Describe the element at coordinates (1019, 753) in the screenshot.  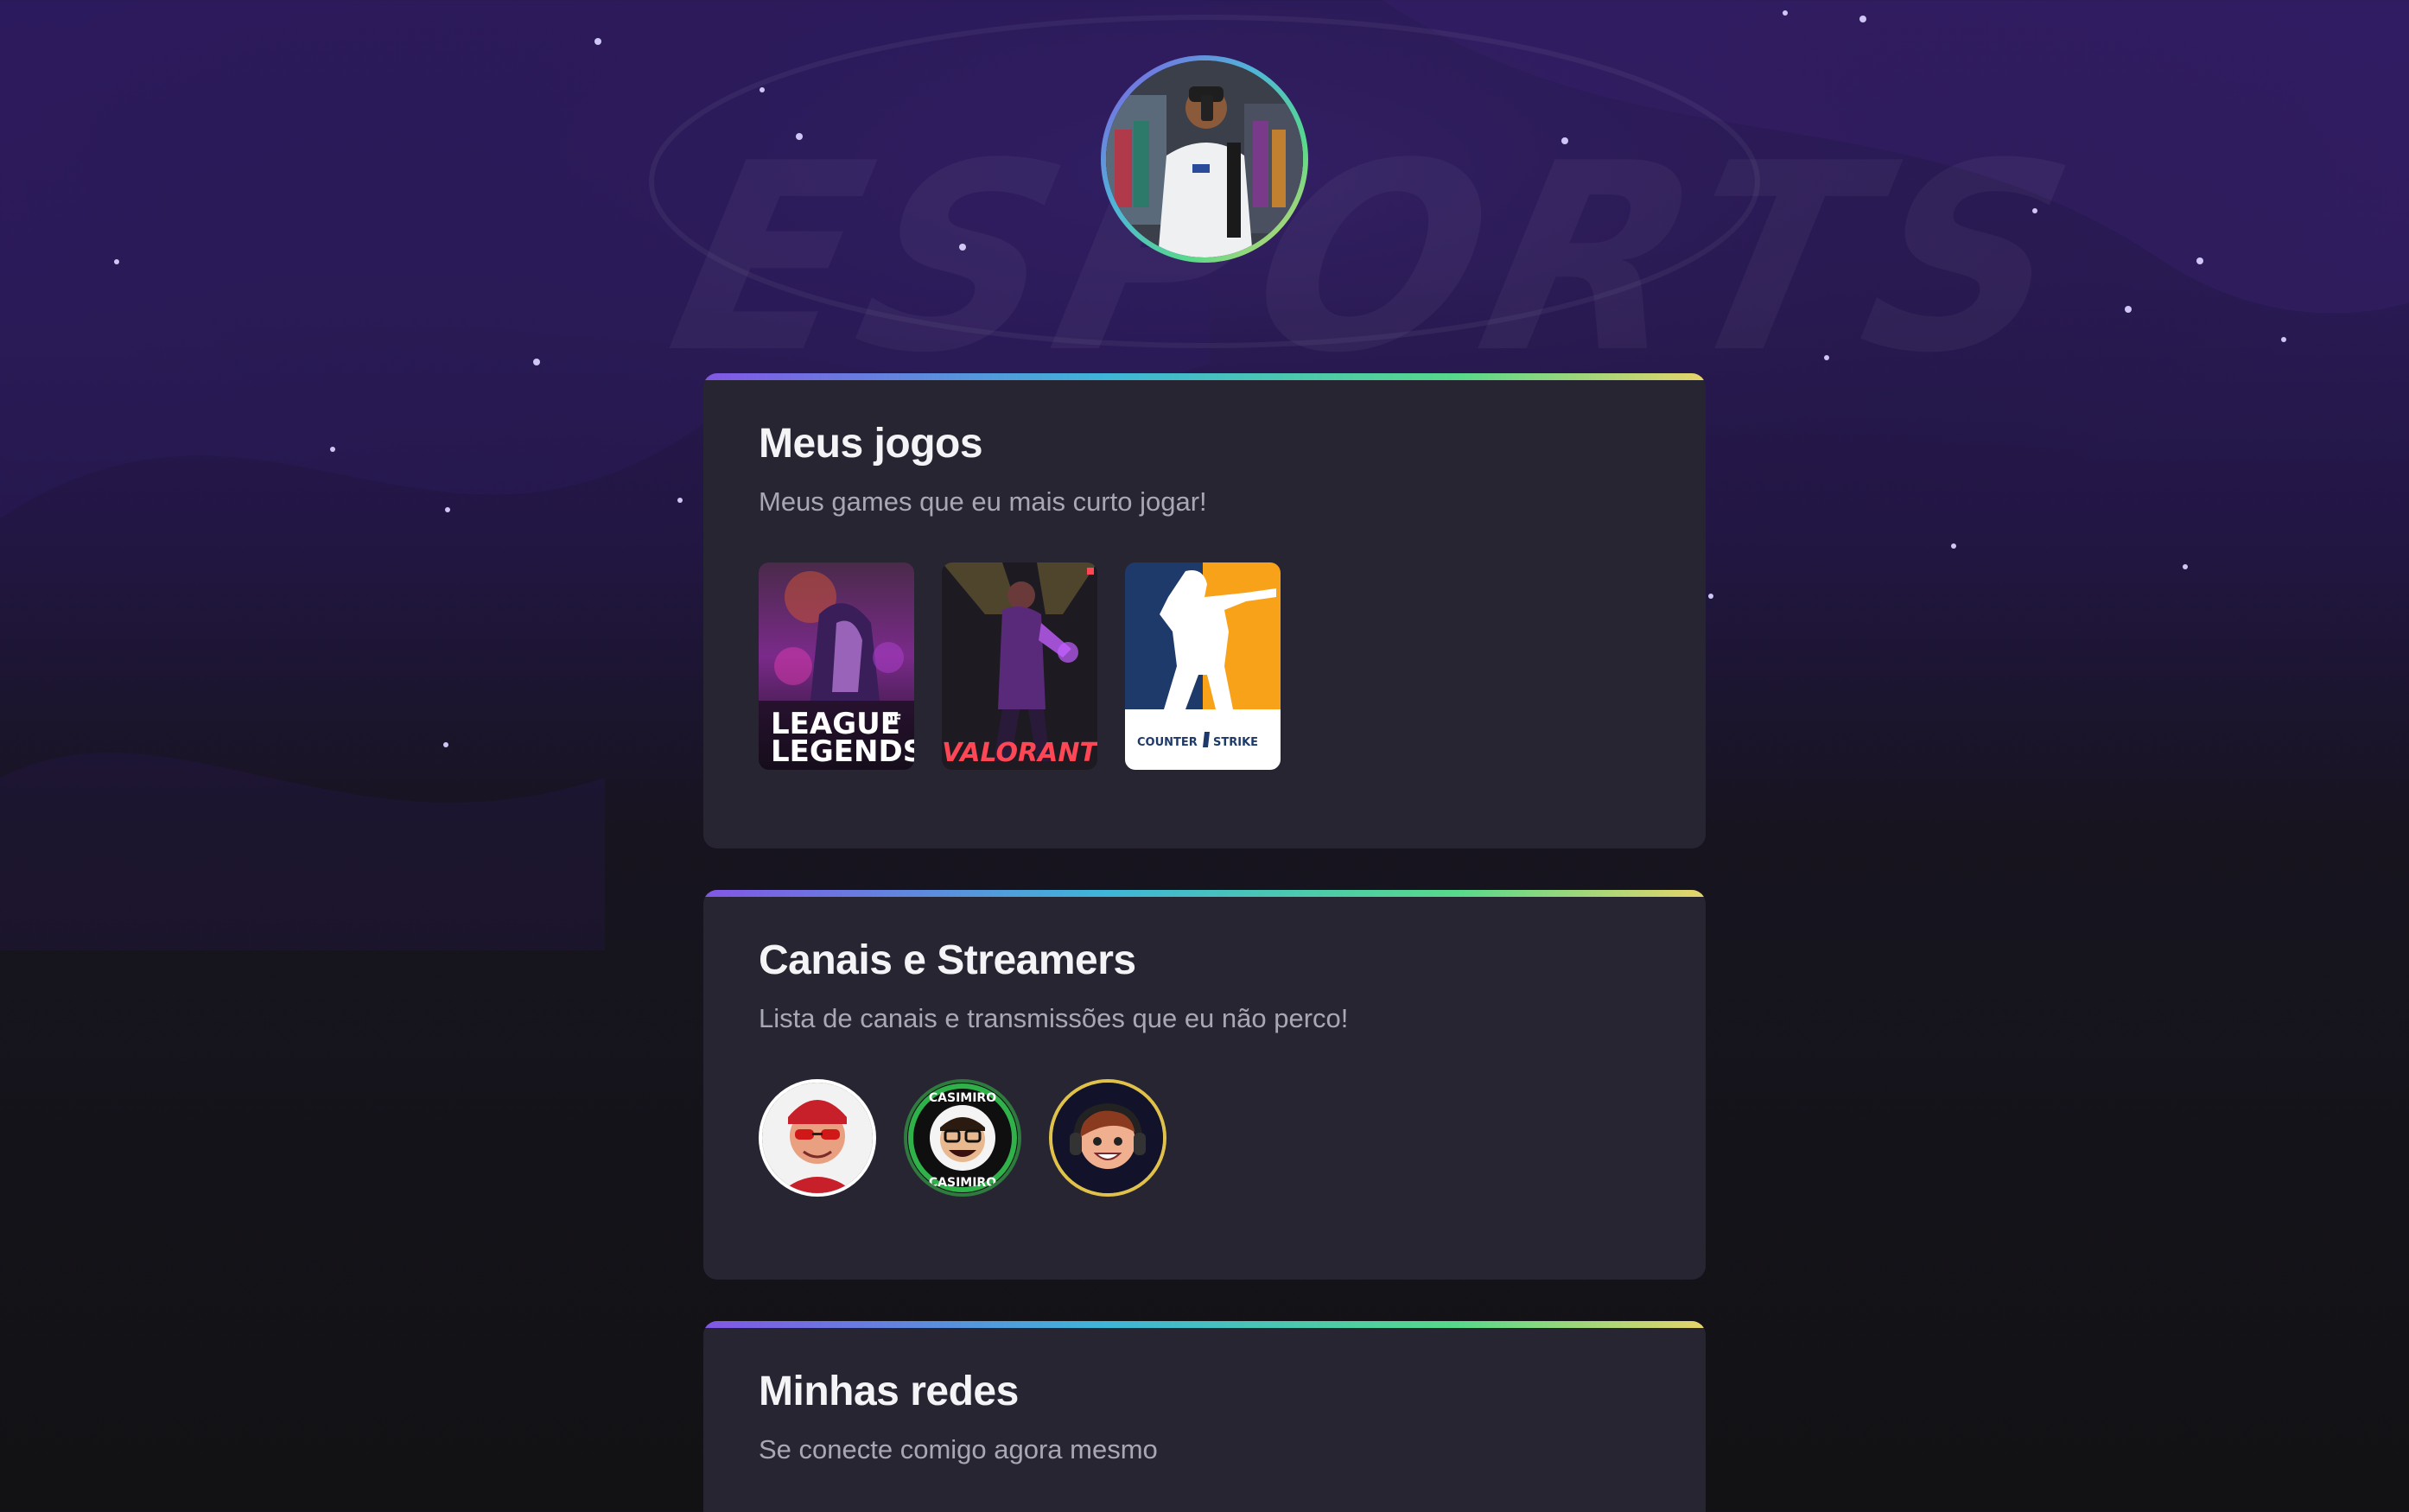
I see `valorant-logo: VALORANT` at that location.